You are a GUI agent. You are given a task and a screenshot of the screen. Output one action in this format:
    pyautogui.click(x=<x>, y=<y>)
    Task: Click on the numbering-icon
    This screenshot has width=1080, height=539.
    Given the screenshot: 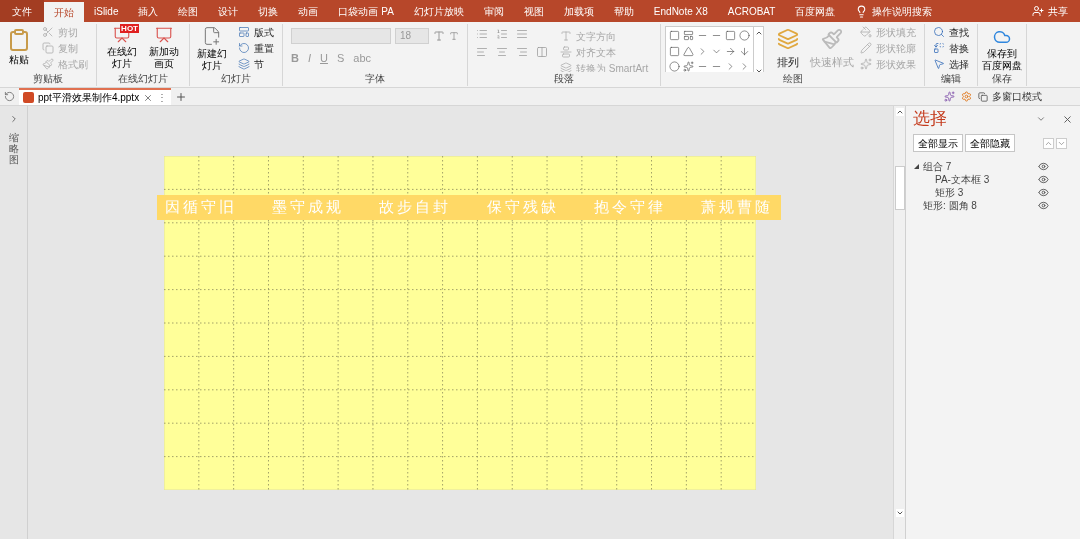 What is the action you would take?
    pyautogui.click(x=502, y=34)
    